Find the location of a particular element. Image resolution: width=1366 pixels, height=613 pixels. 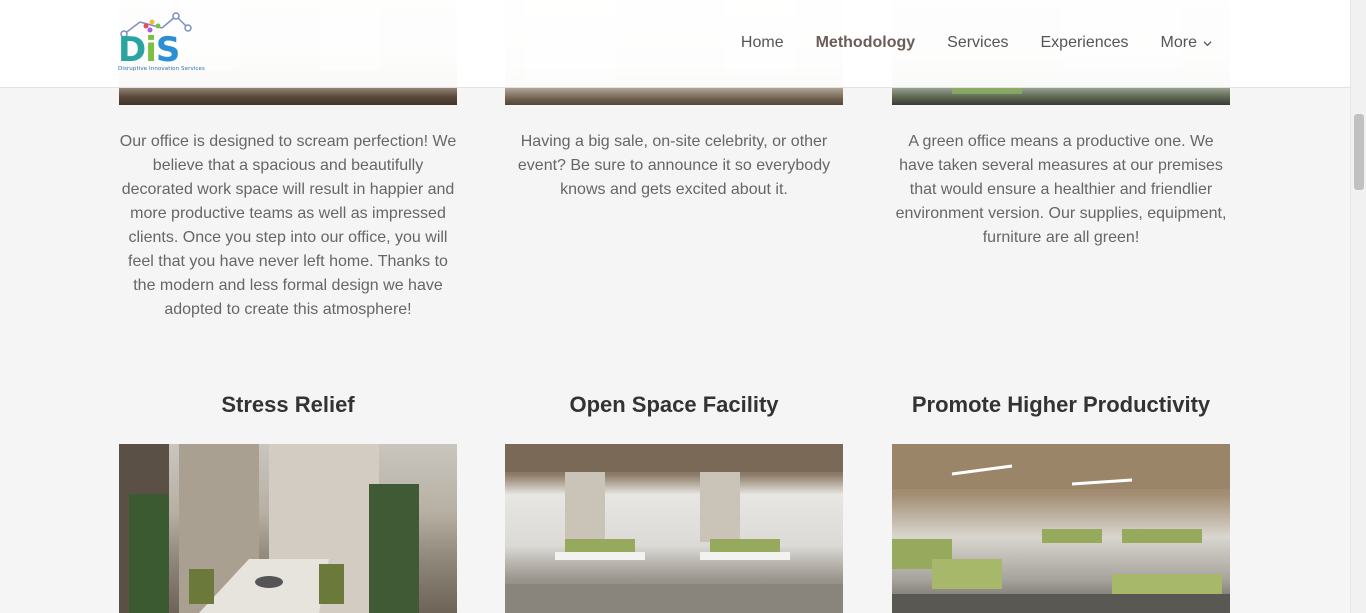

nav-more: More is located at coordinates (1186, 43).